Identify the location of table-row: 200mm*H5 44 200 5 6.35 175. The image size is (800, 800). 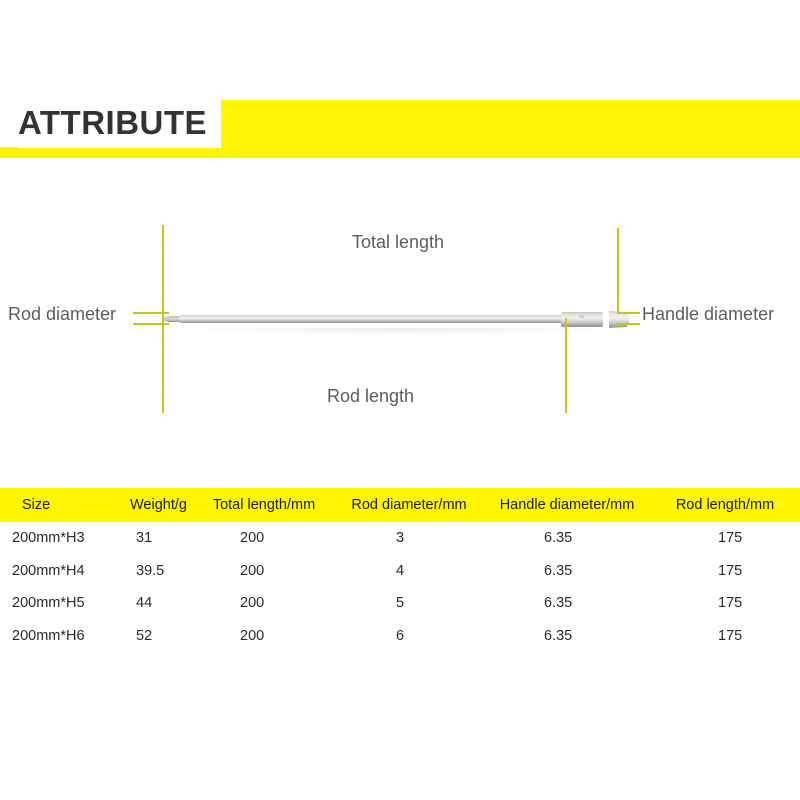
(400, 603).